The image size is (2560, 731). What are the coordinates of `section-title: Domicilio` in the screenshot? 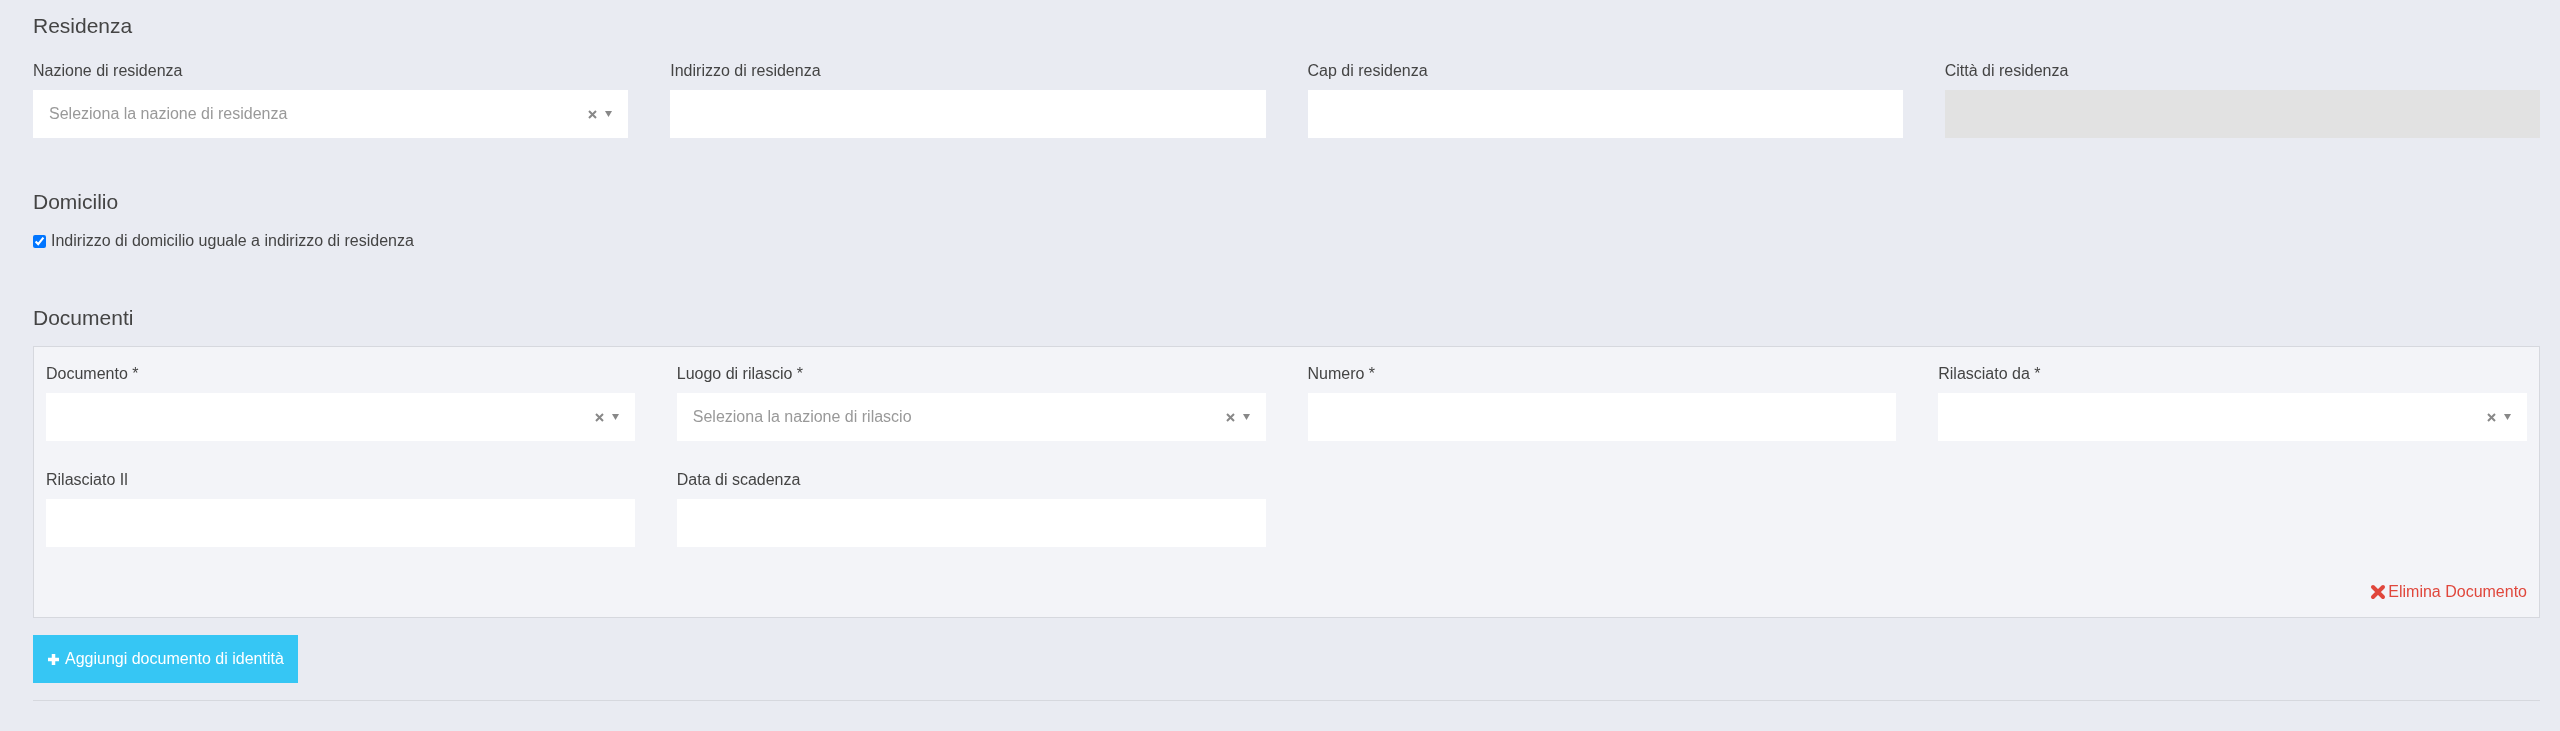 It's located at (76, 202).